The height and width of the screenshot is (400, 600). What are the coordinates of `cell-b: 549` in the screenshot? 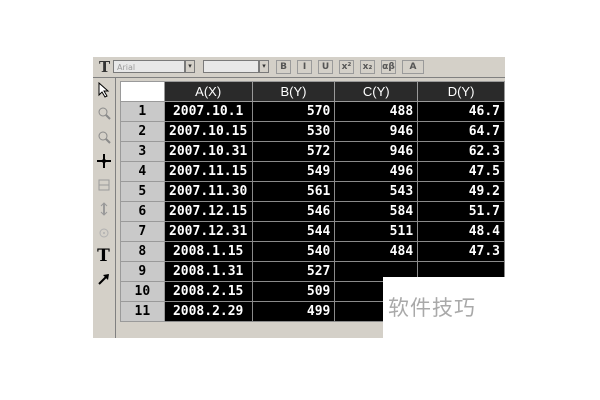 It's located at (293, 171).